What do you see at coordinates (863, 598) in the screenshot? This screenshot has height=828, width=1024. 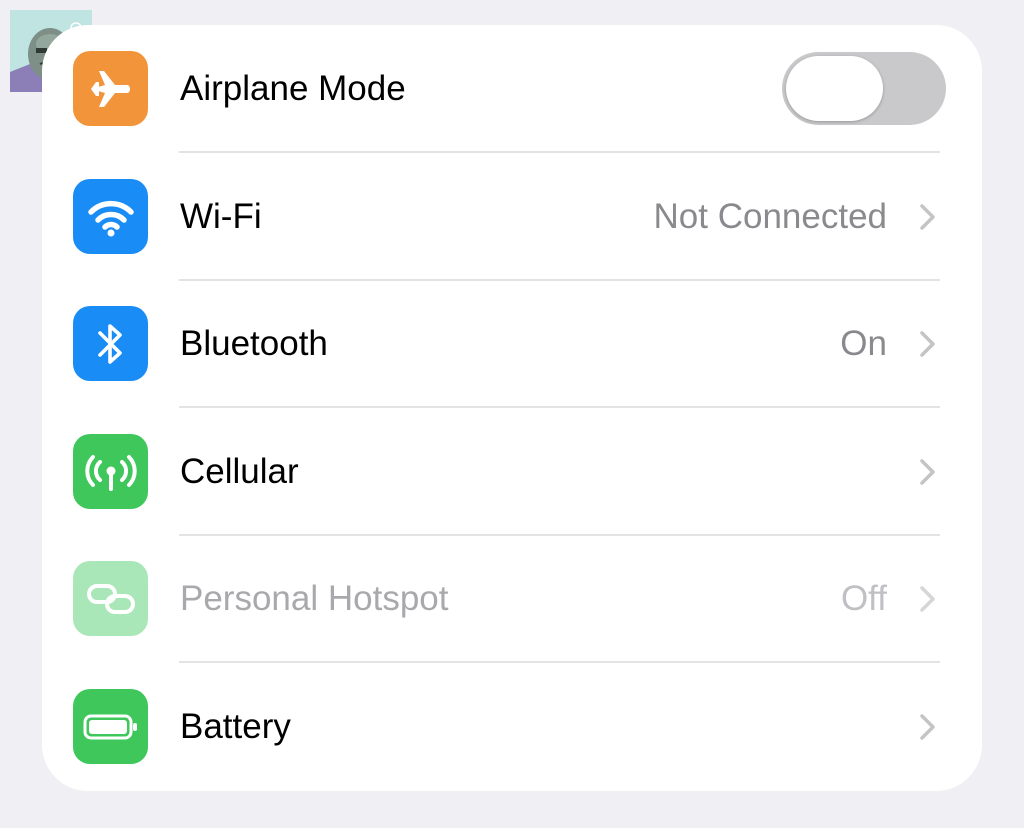 I see `personal-hotspot-status: Off` at bounding box center [863, 598].